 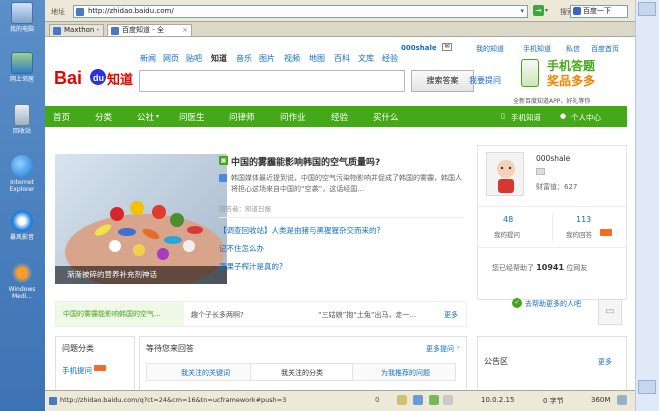 What do you see at coordinates (77, 370) in the screenshot?
I see `category-link: 手机提问` at bounding box center [77, 370].